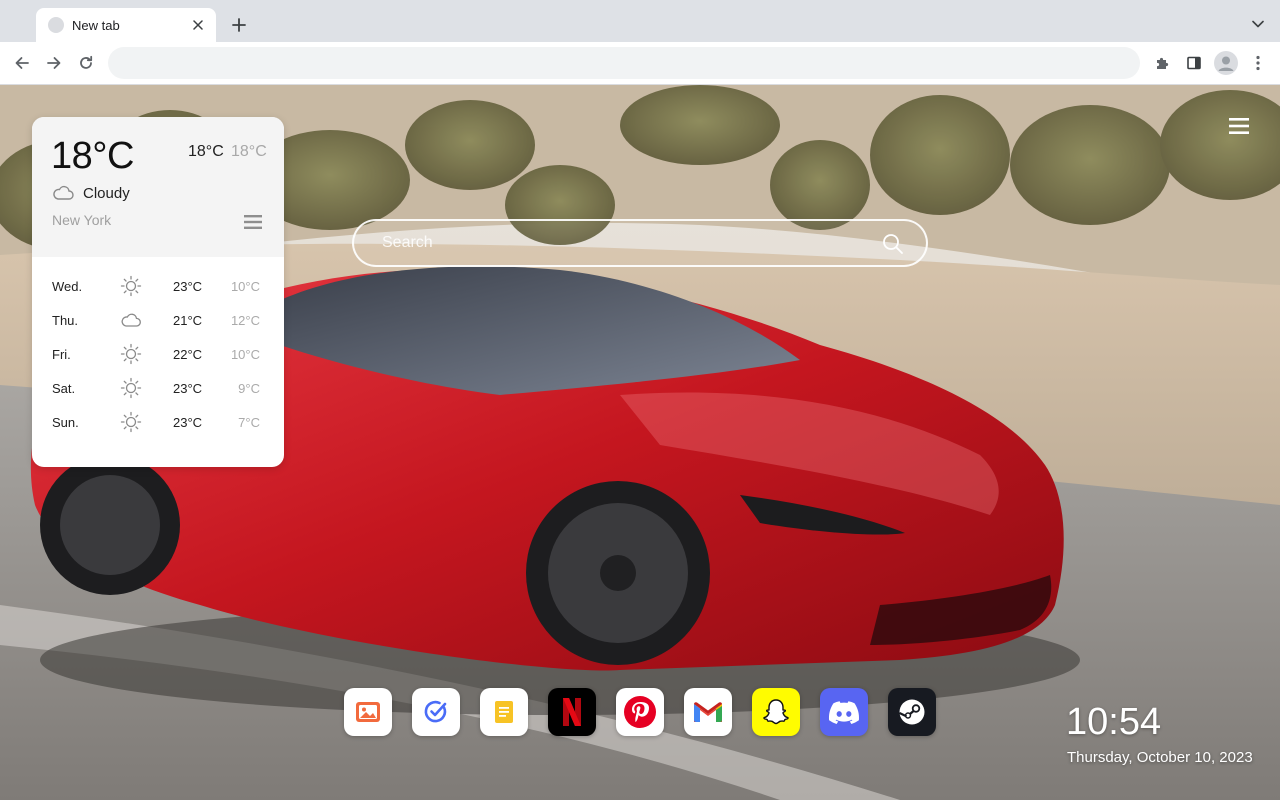  I want to click on shortcut-tasks, so click(436, 712).